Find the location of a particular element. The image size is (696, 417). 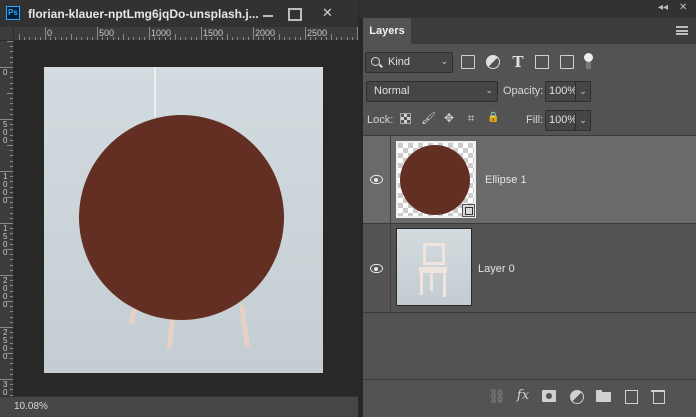

kind-filter-select: Kind ⌄ is located at coordinates (409, 62).